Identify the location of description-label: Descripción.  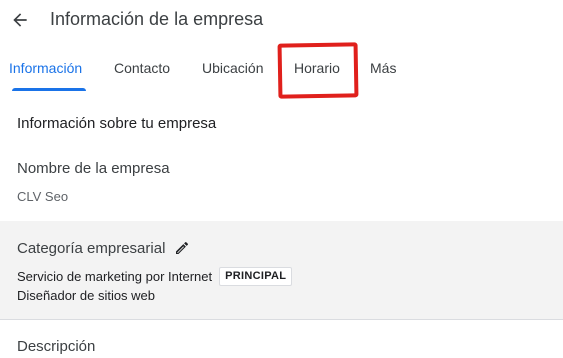
(56, 346).